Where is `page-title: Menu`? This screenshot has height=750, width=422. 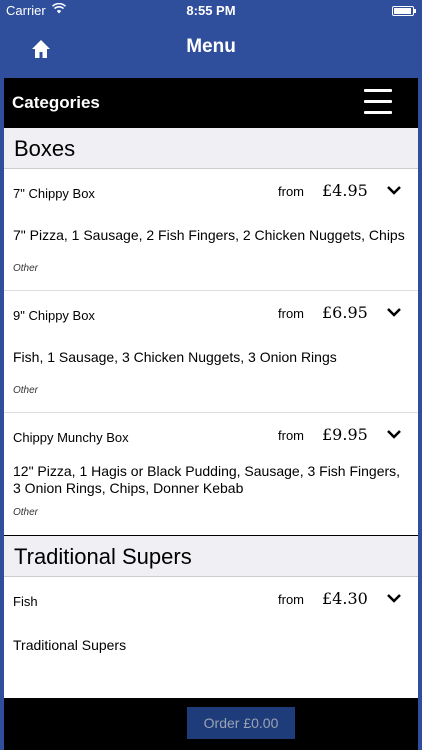
page-title: Menu is located at coordinates (211, 46).